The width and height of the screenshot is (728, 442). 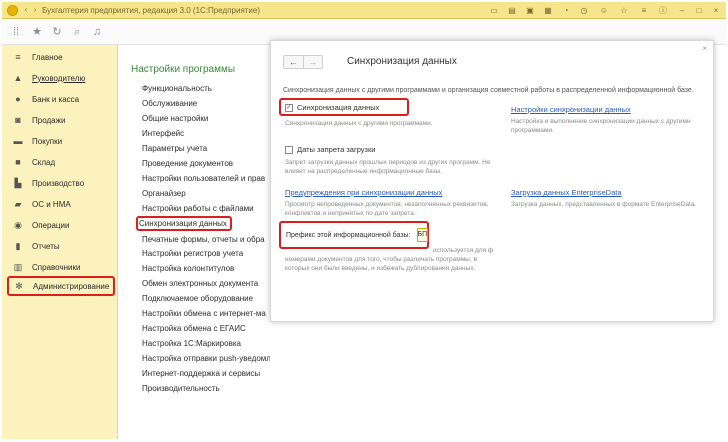 I want to click on ban-dates-checkbox-row: Даты запрета загрузки, so click(x=330, y=149).